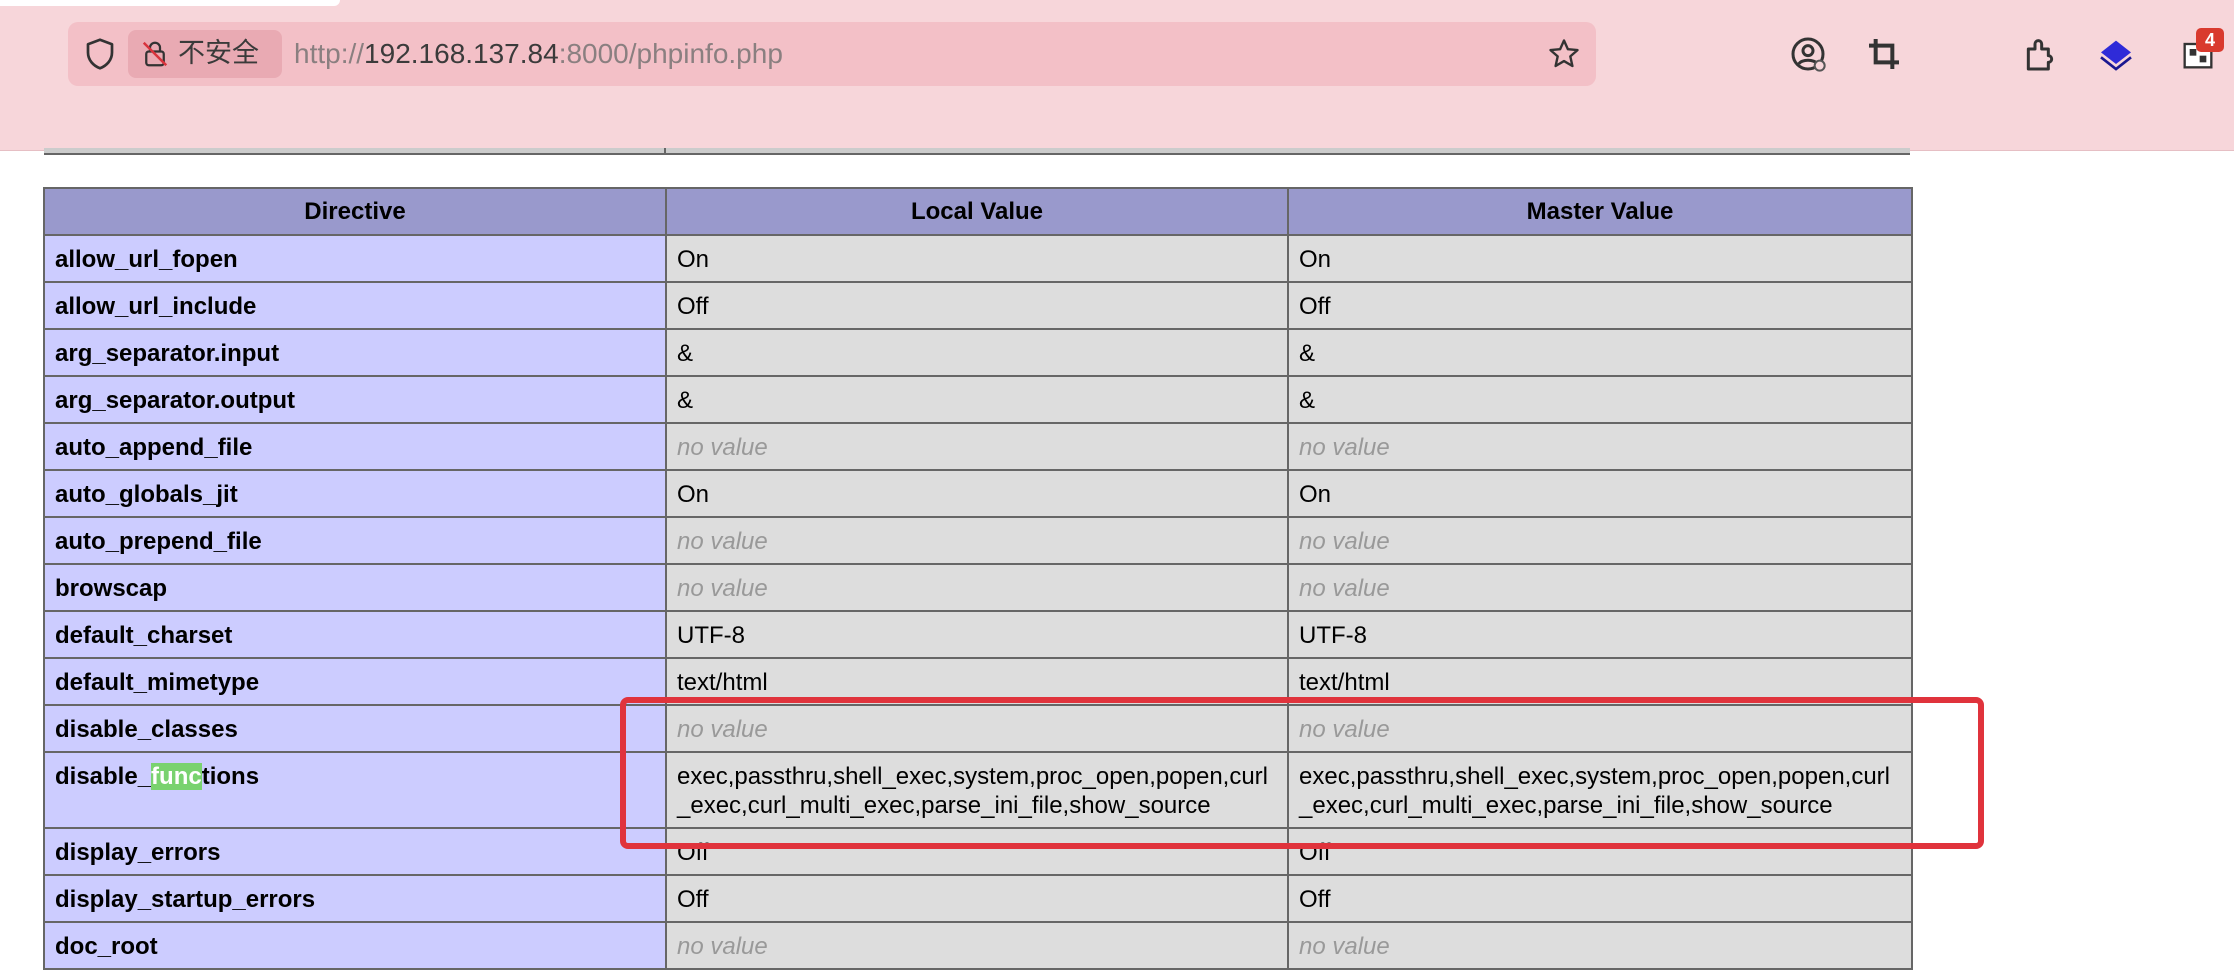  What do you see at coordinates (355, 728) in the screenshot?
I see `directive-name: disable_classes` at bounding box center [355, 728].